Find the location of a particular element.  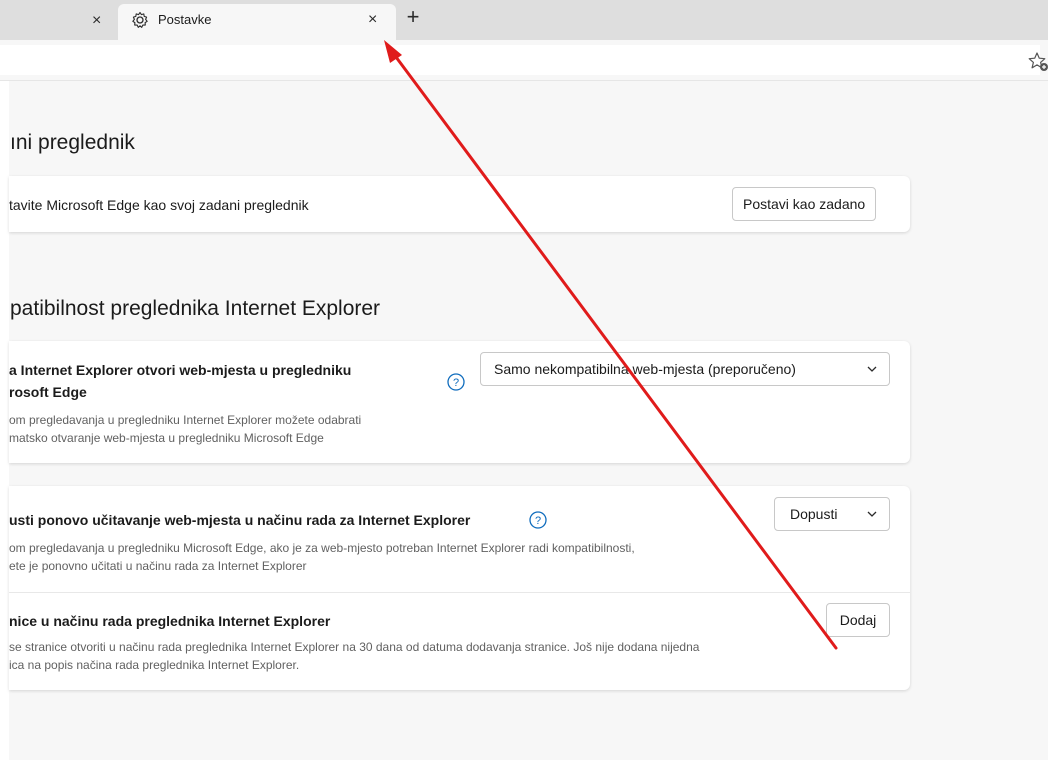

ie-reload-select: Dopusti is located at coordinates (832, 514).